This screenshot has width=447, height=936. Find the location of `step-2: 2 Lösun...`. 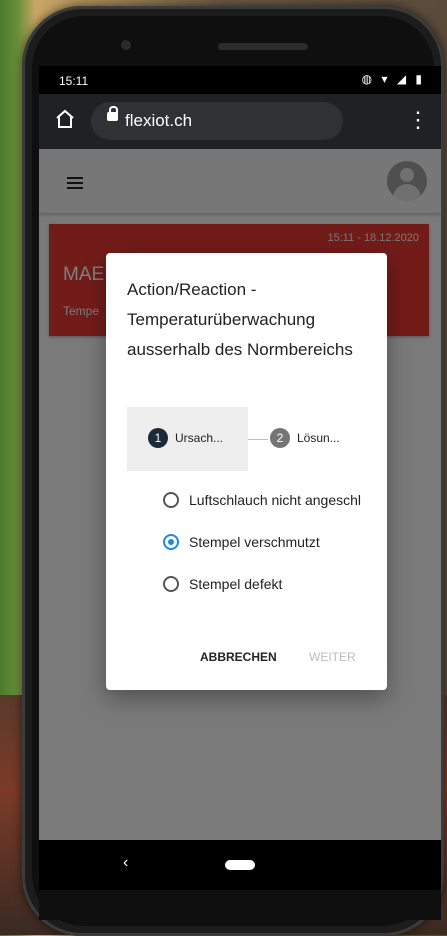

step-2: 2 Lösun... is located at coordinates (305, 439).